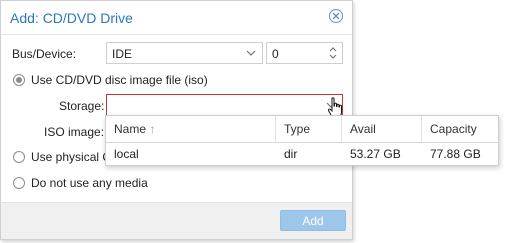 The width and height of the screenshot is (510, 243). I want to click on bus-select-value: IDE, so click(122, 54).